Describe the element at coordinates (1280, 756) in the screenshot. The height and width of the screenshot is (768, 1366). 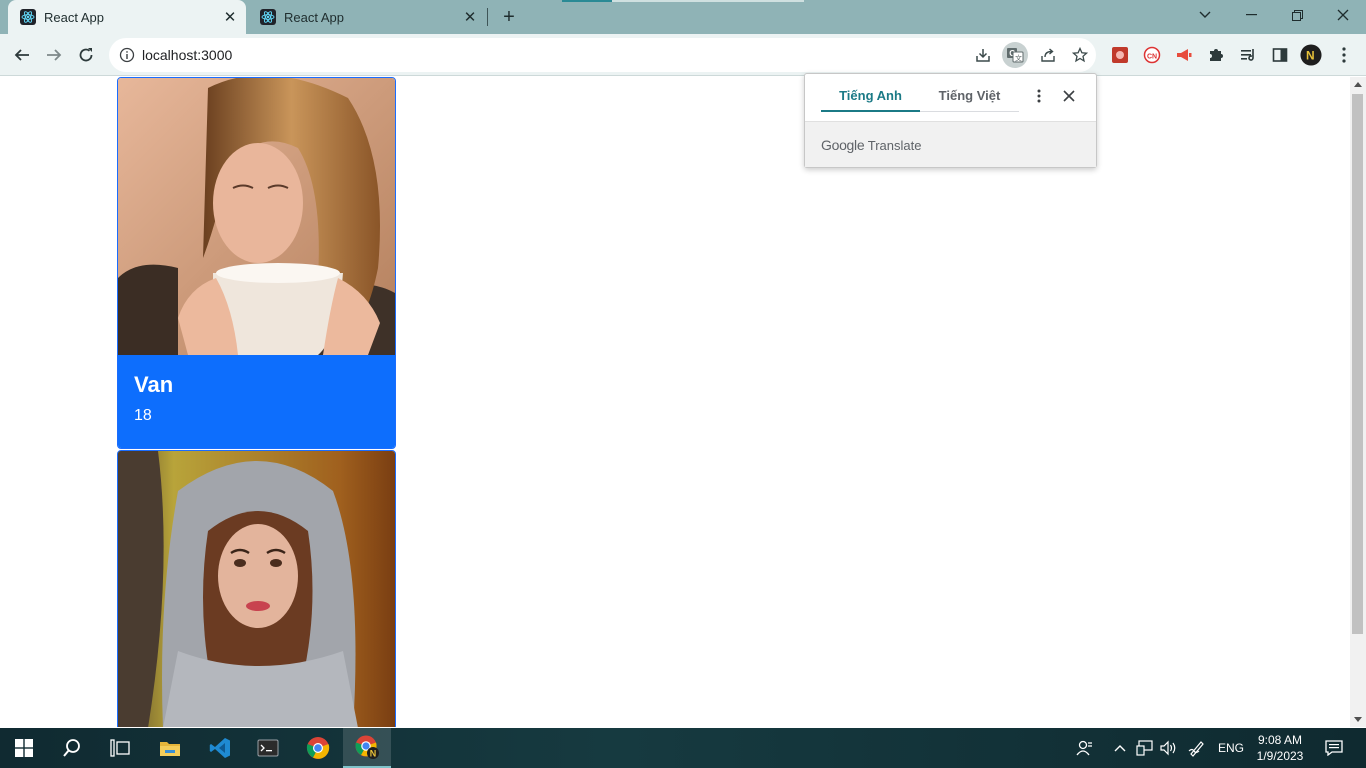
I see `clock-date: 1/9/2023` at that location.